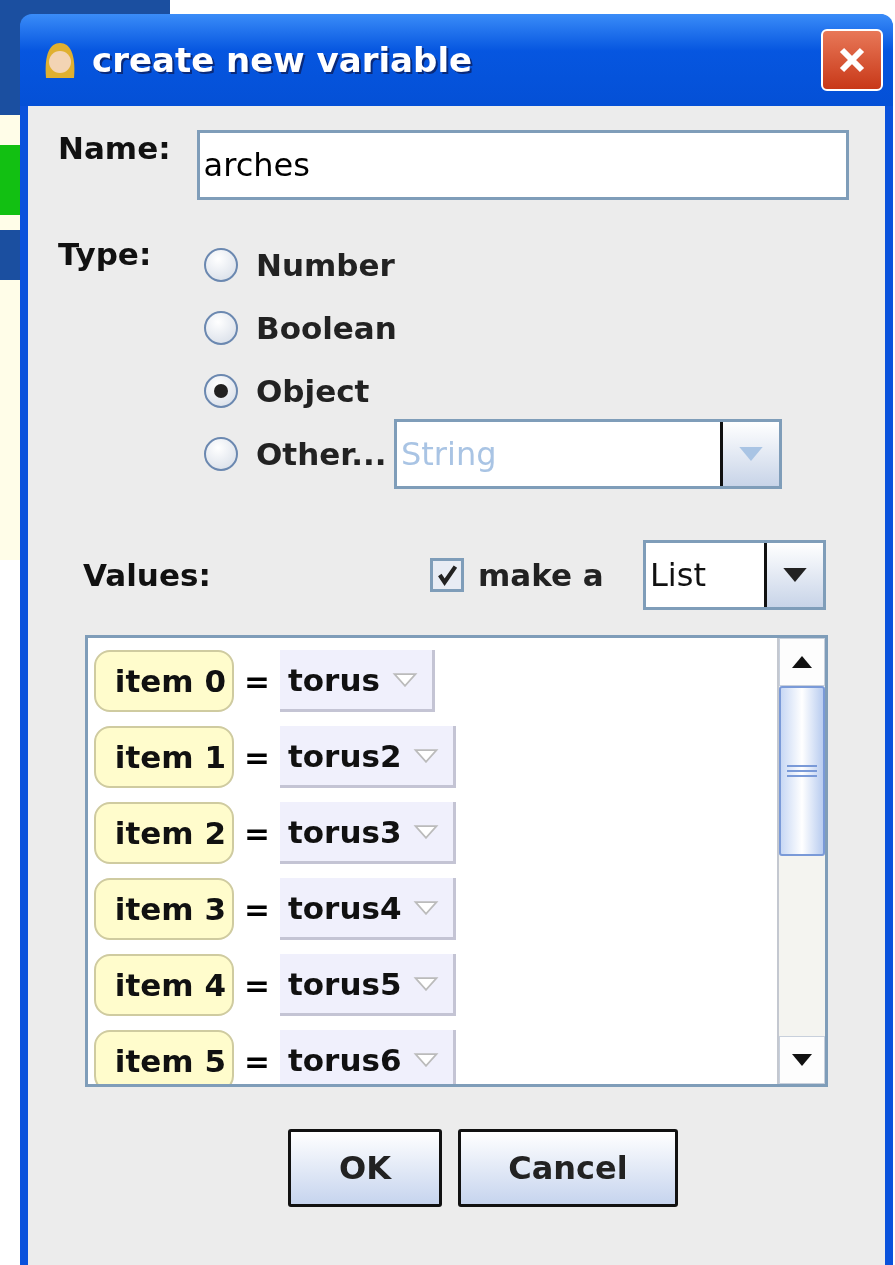 Image resolution: width=895 pixels, height=1265 pixels. What do you see at coordinates (357, 681) in the screenshot?
I see `value-dropdown: torus` at bounding box center [357, 681].